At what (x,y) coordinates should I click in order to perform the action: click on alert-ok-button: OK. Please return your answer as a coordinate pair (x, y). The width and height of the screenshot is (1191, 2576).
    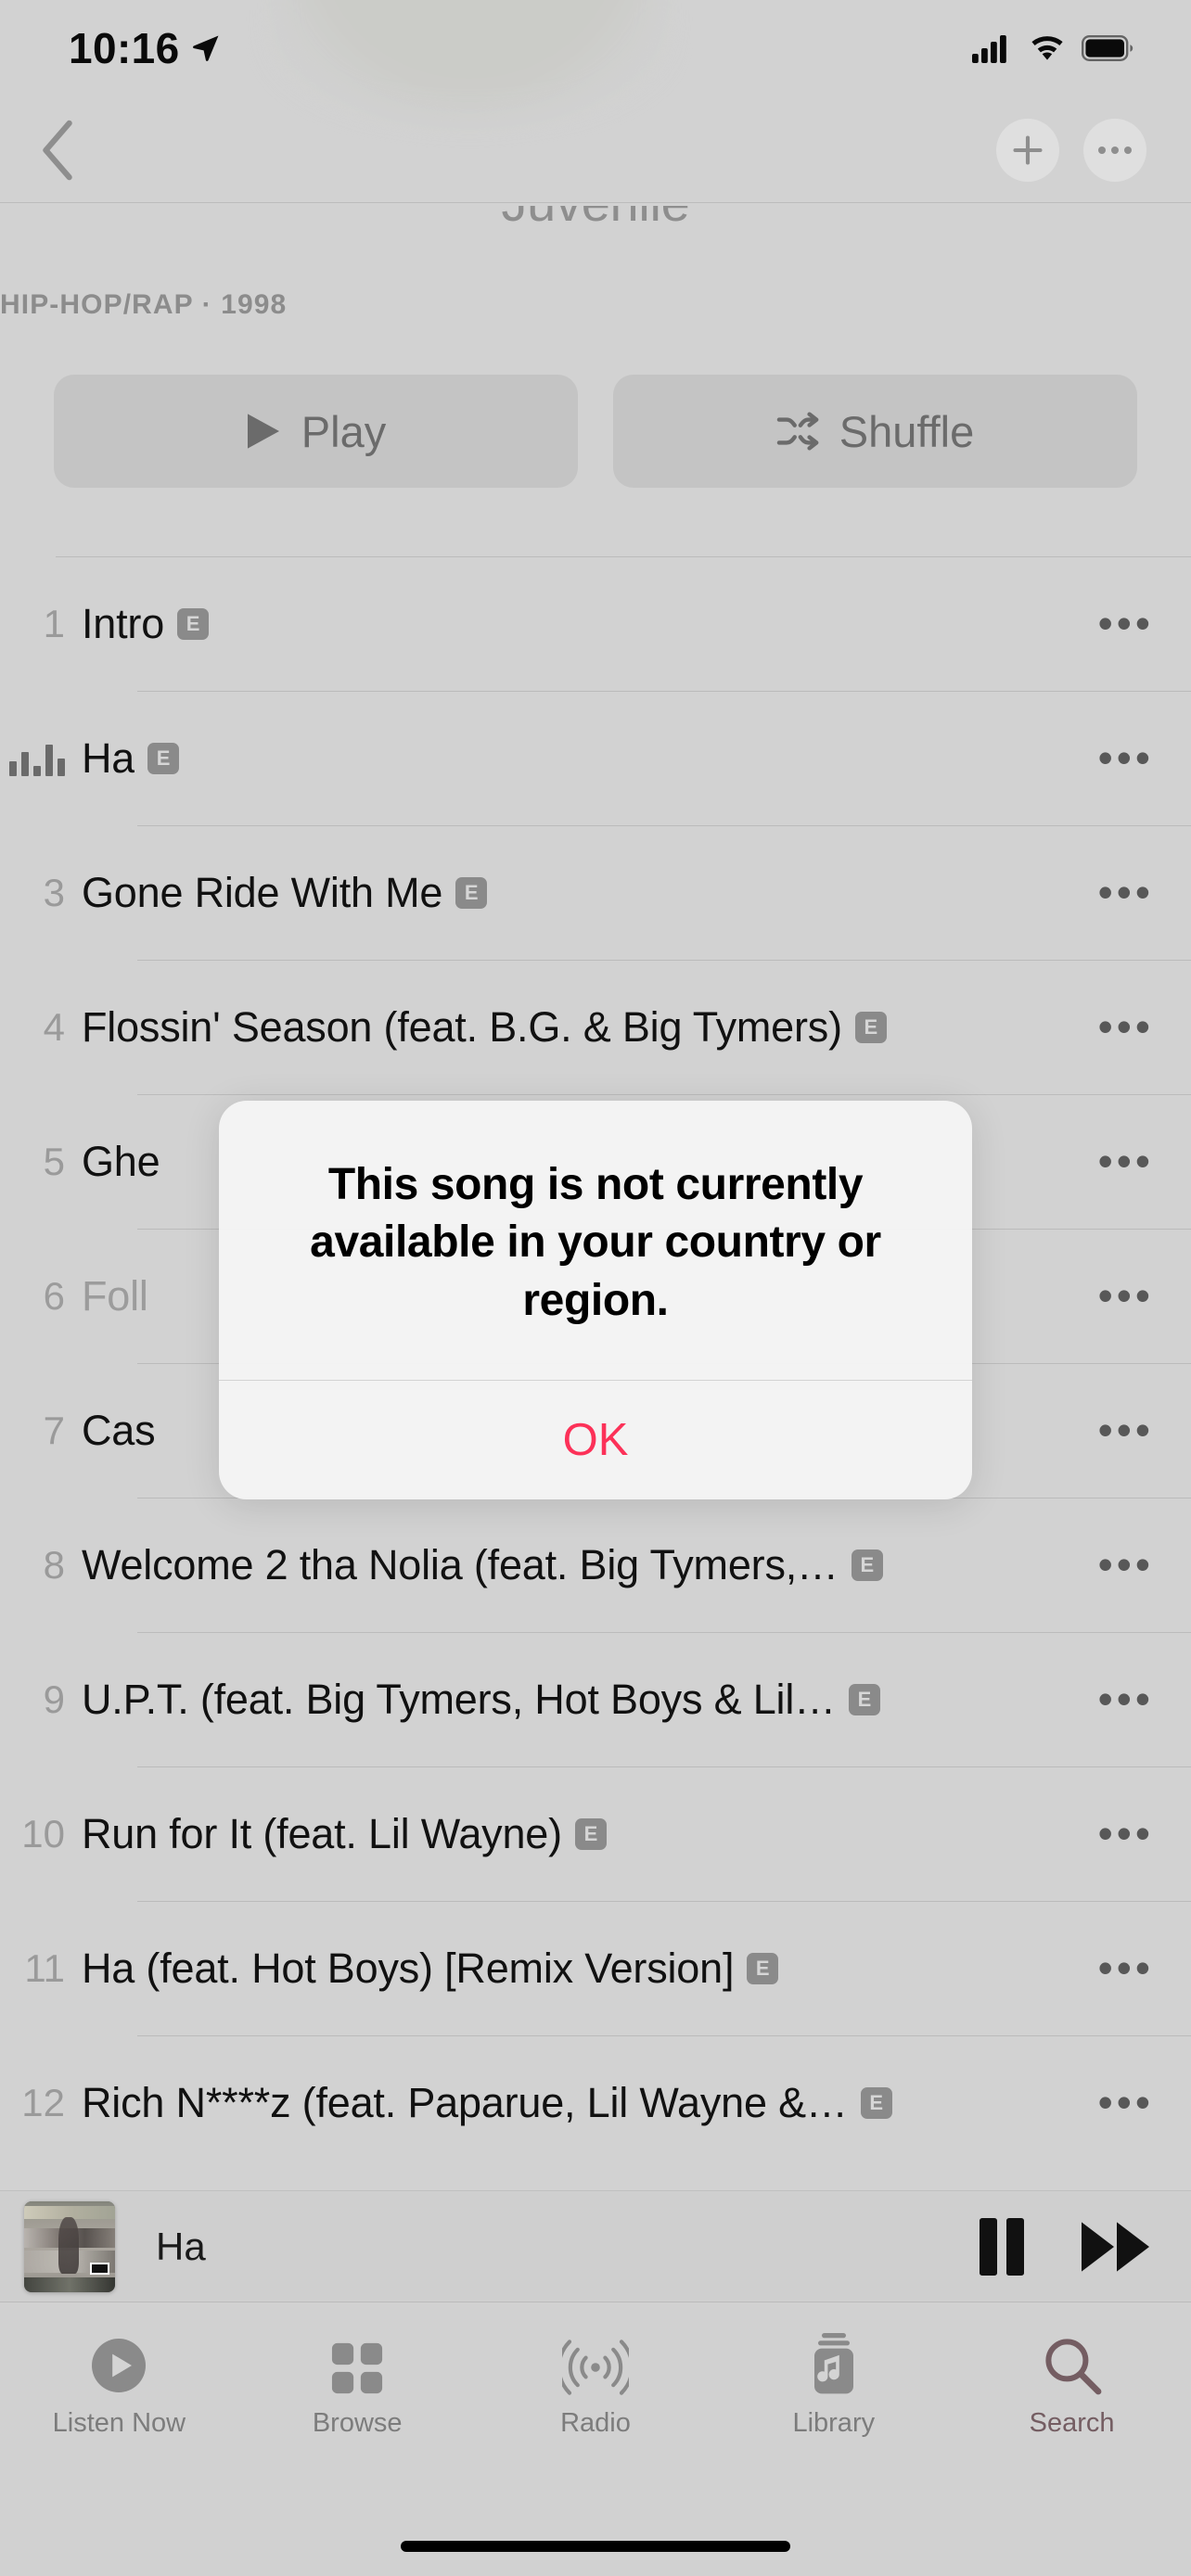
    Looking at the image, I should click on (595, 1440).